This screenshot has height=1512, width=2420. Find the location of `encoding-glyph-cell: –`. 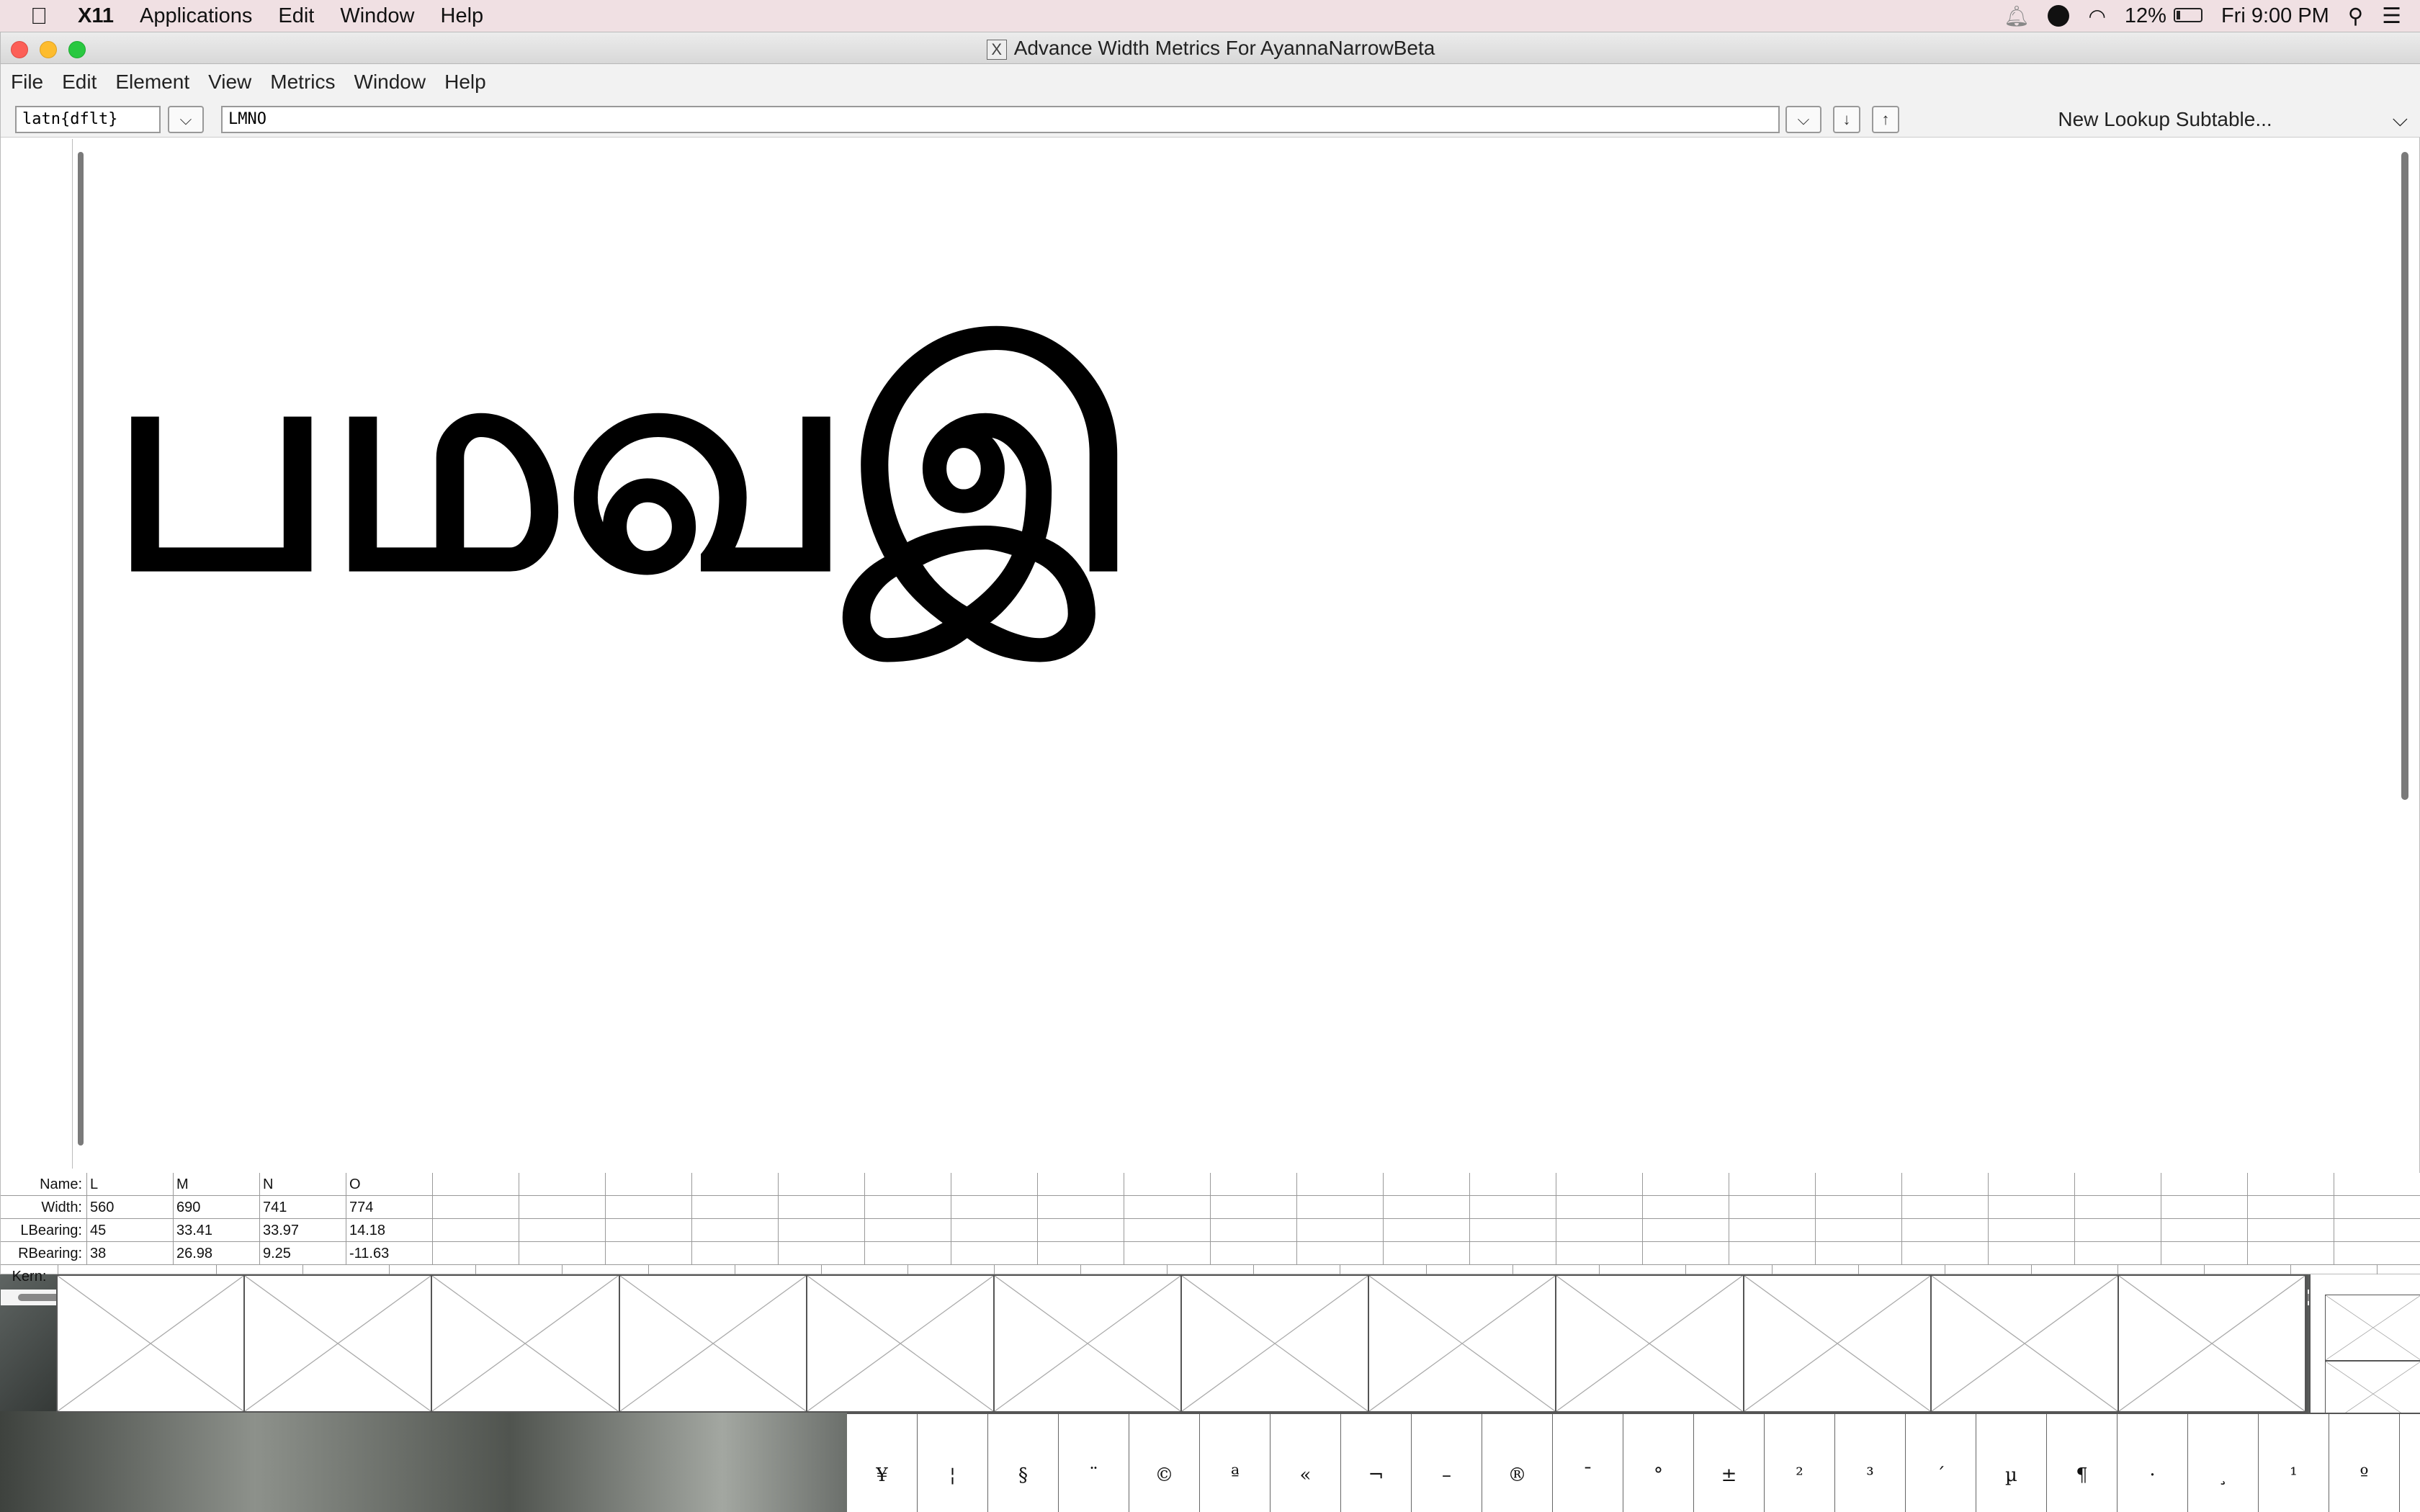

encoding-glyph-cell: – is located at coordinates (1447, 1463).